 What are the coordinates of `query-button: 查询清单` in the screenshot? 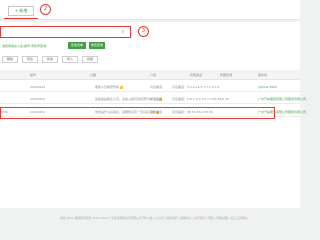 It's located at (77, 45).